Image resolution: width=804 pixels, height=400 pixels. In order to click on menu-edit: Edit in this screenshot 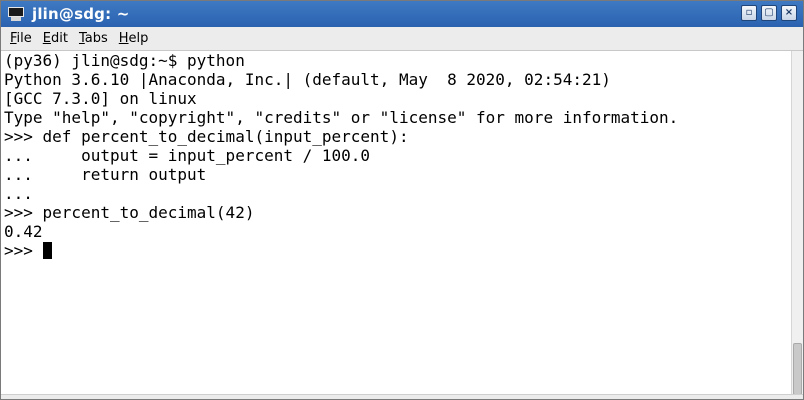, I will do `click(55, 38)`.